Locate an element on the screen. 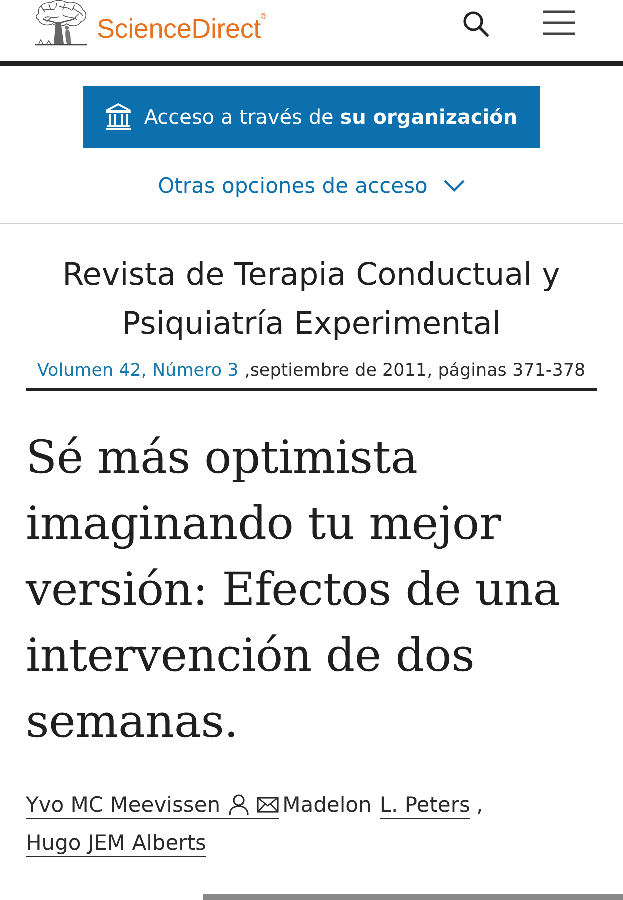 This screenshot has height=900, width=623. menu-button is located at coordinates (559, 23).